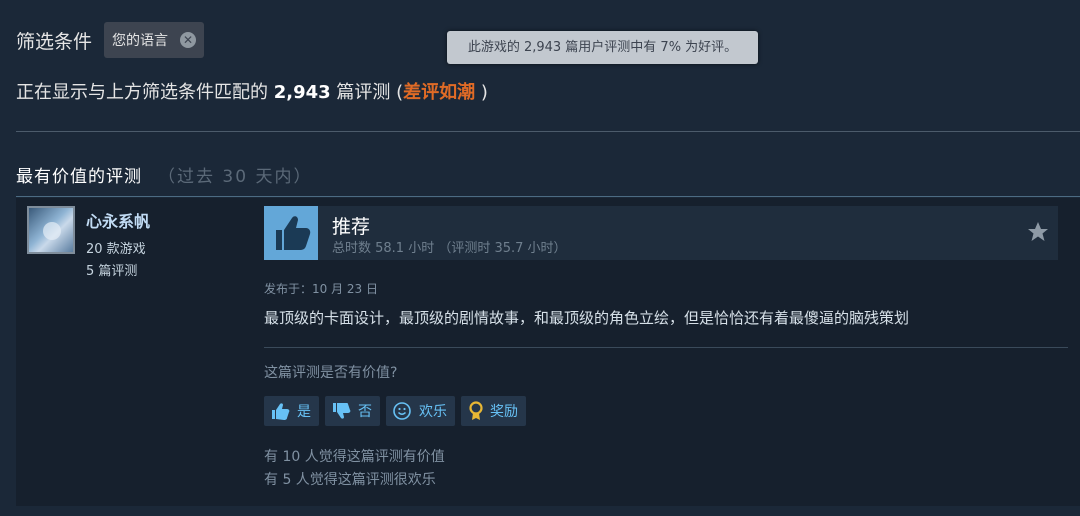 The height and width of the screenshot is (516, 1080). I want to click on vote-no-label: 否, so click(365, 412).